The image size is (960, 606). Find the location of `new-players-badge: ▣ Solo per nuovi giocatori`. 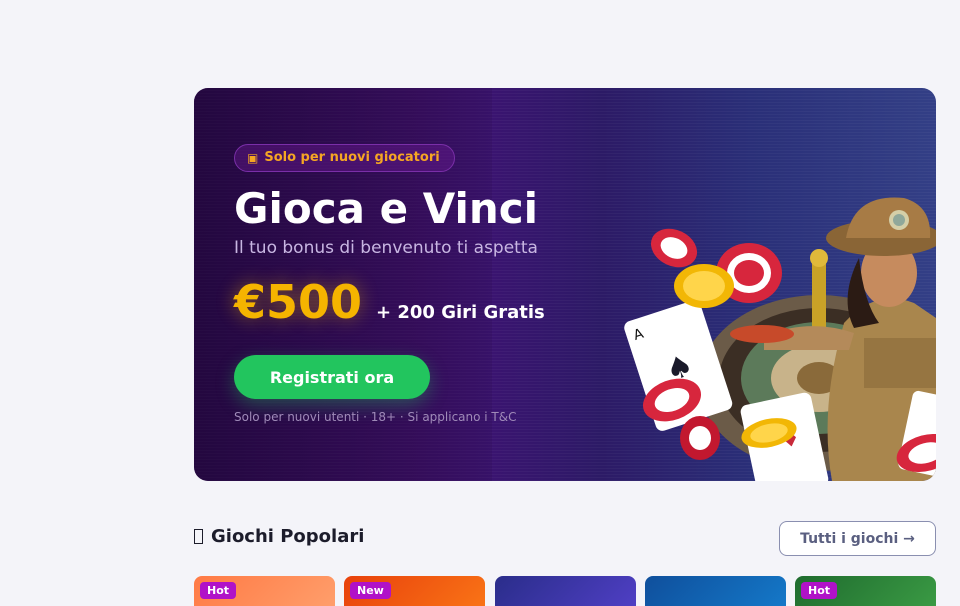

new-players-badge: ▣ Solo per nuovi giocatori is located at coordinates (344, 158).